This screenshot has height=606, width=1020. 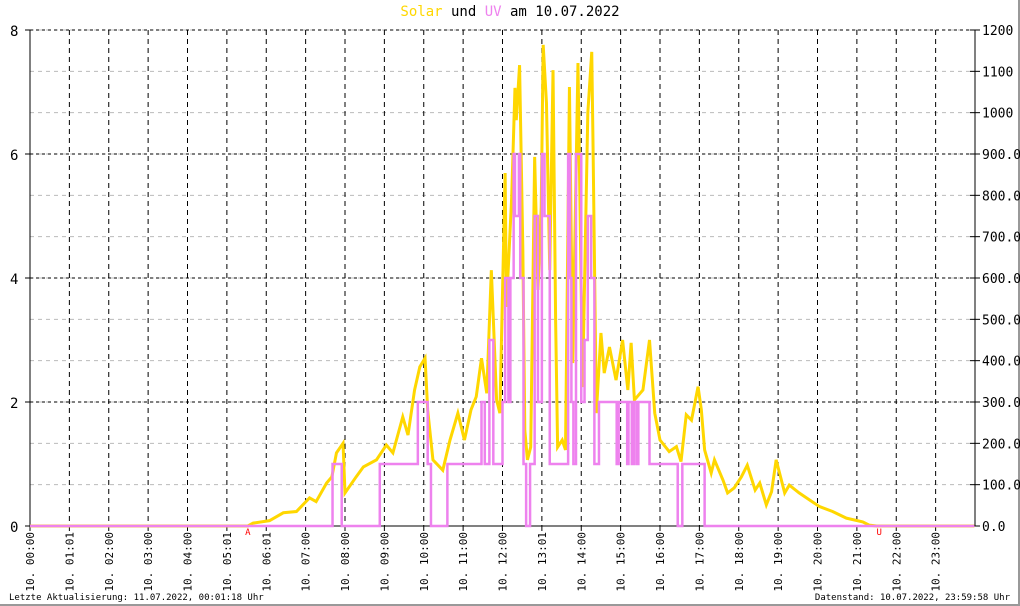 What do you see at coordinates (1001, 320) in the screenshot?
I see `right-axis-label: 500.0` at bounding box center [1001, 320].